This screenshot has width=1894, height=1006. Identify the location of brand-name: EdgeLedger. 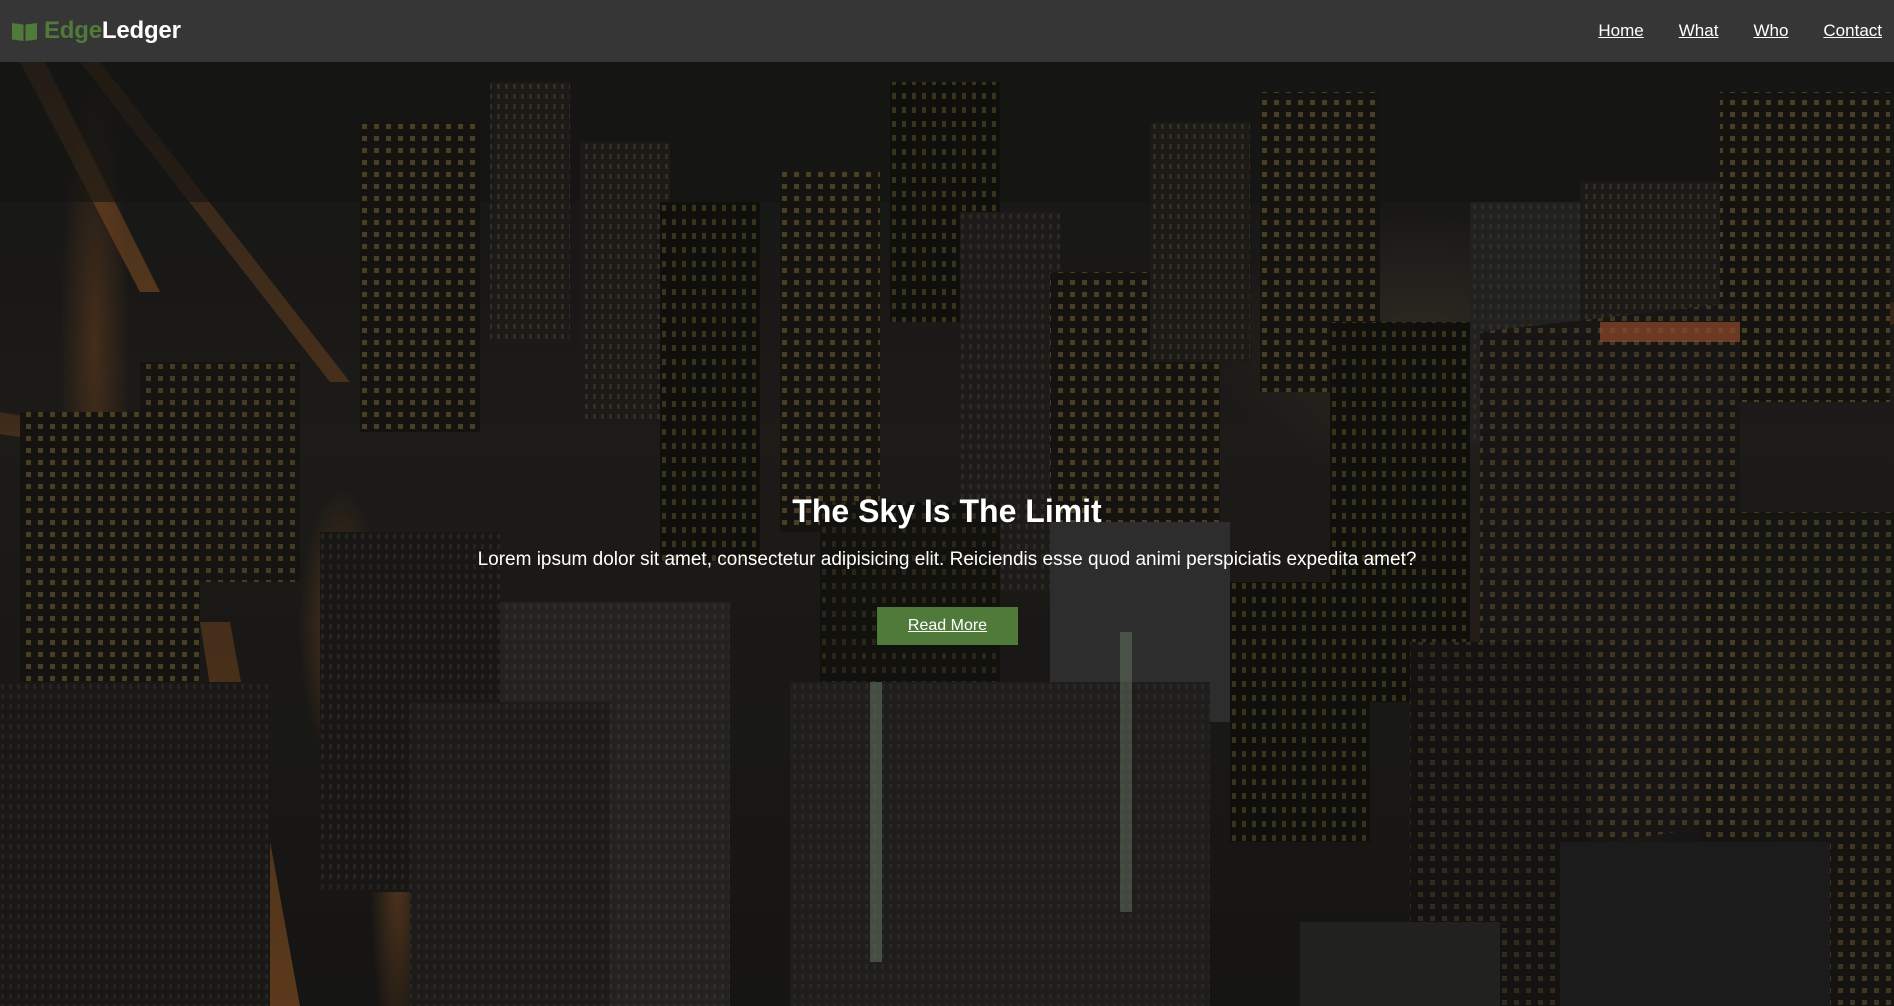
(112, 31).